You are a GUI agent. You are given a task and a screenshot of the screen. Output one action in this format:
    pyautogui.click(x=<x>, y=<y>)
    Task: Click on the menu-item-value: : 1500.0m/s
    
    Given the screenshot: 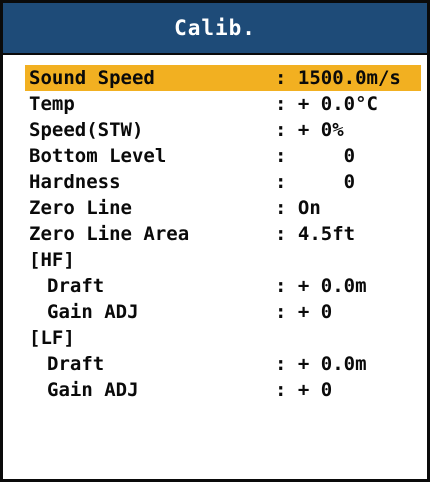 What is the action you would take?
    pyautogui.click(x=338, y=78)
    